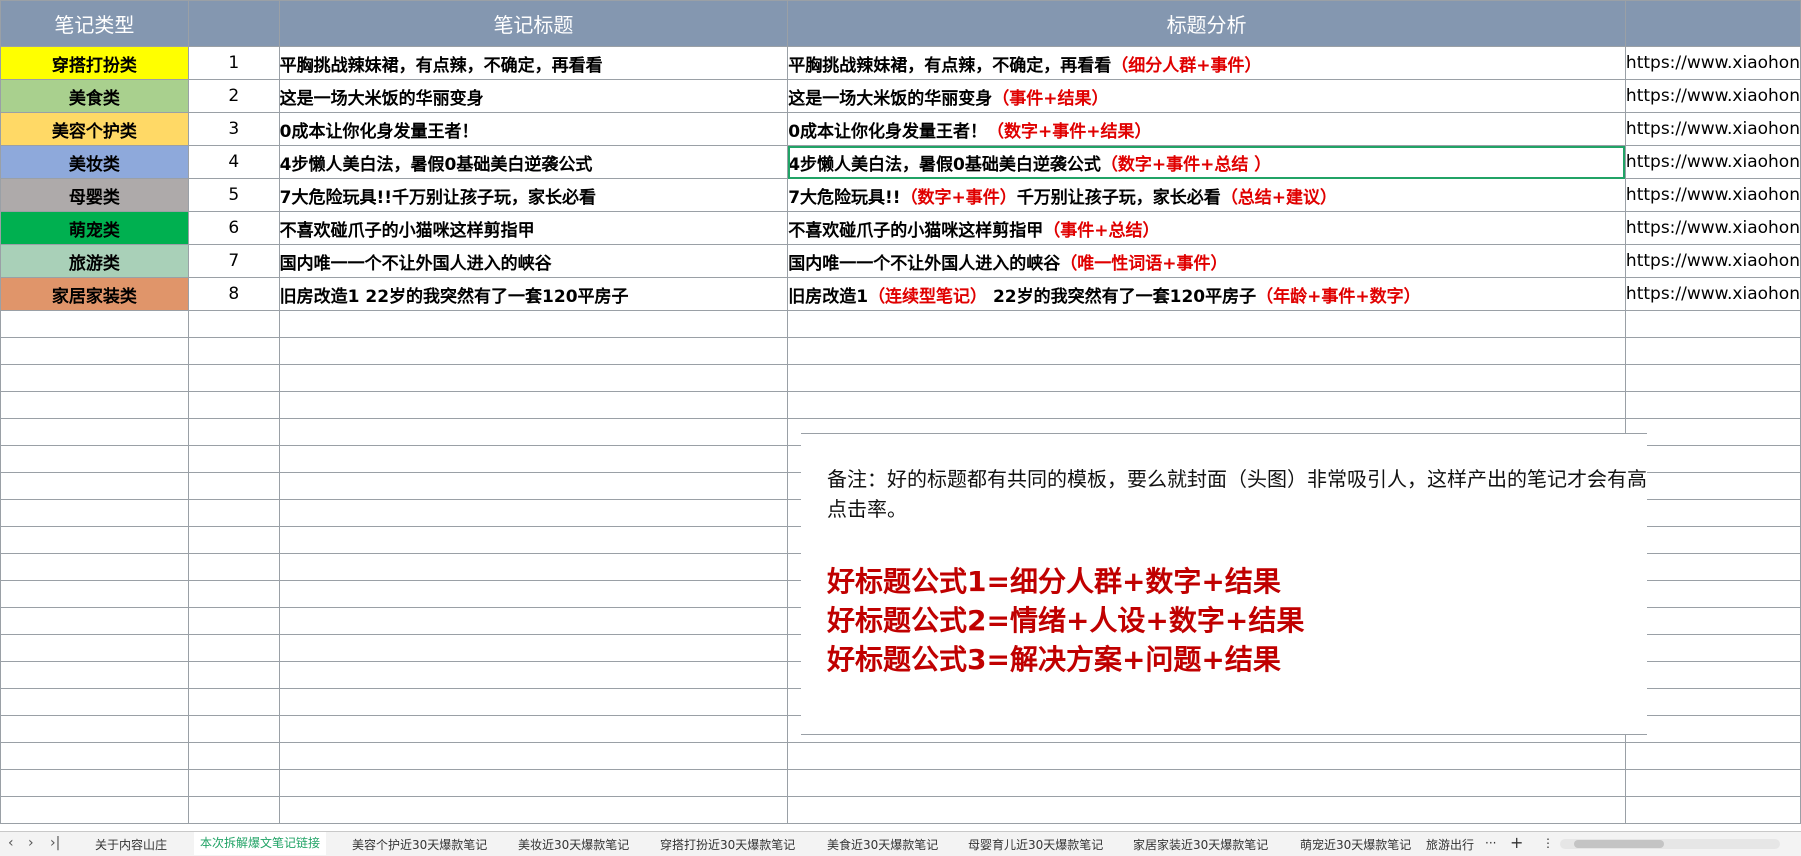 This screenshot has height=856, width=1801. I want to click on horizontal-scrollbar, so click(1670, 844).